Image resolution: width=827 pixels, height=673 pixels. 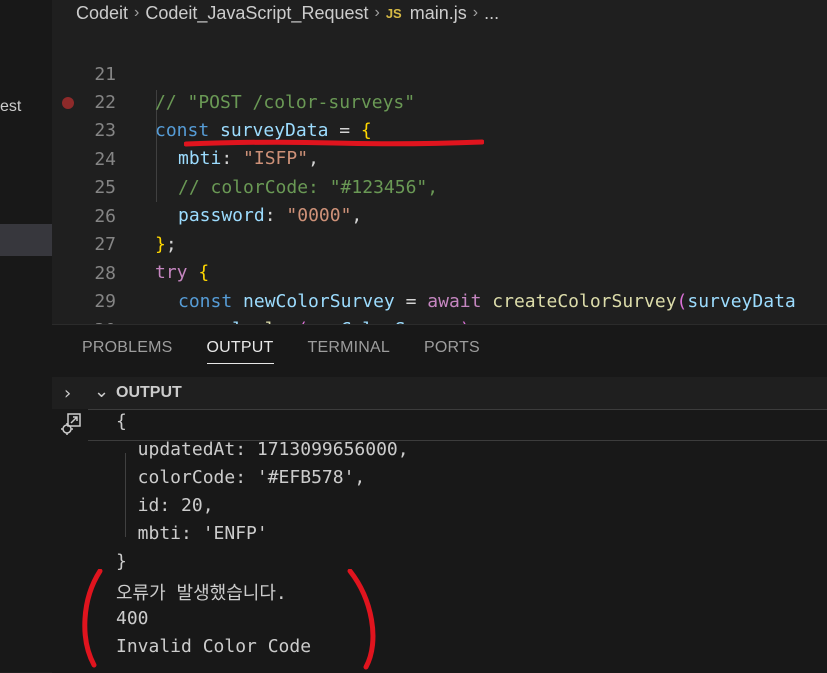 I want to click on output-line: colorCode: '#EFB578',, so click(x=241, y=477).